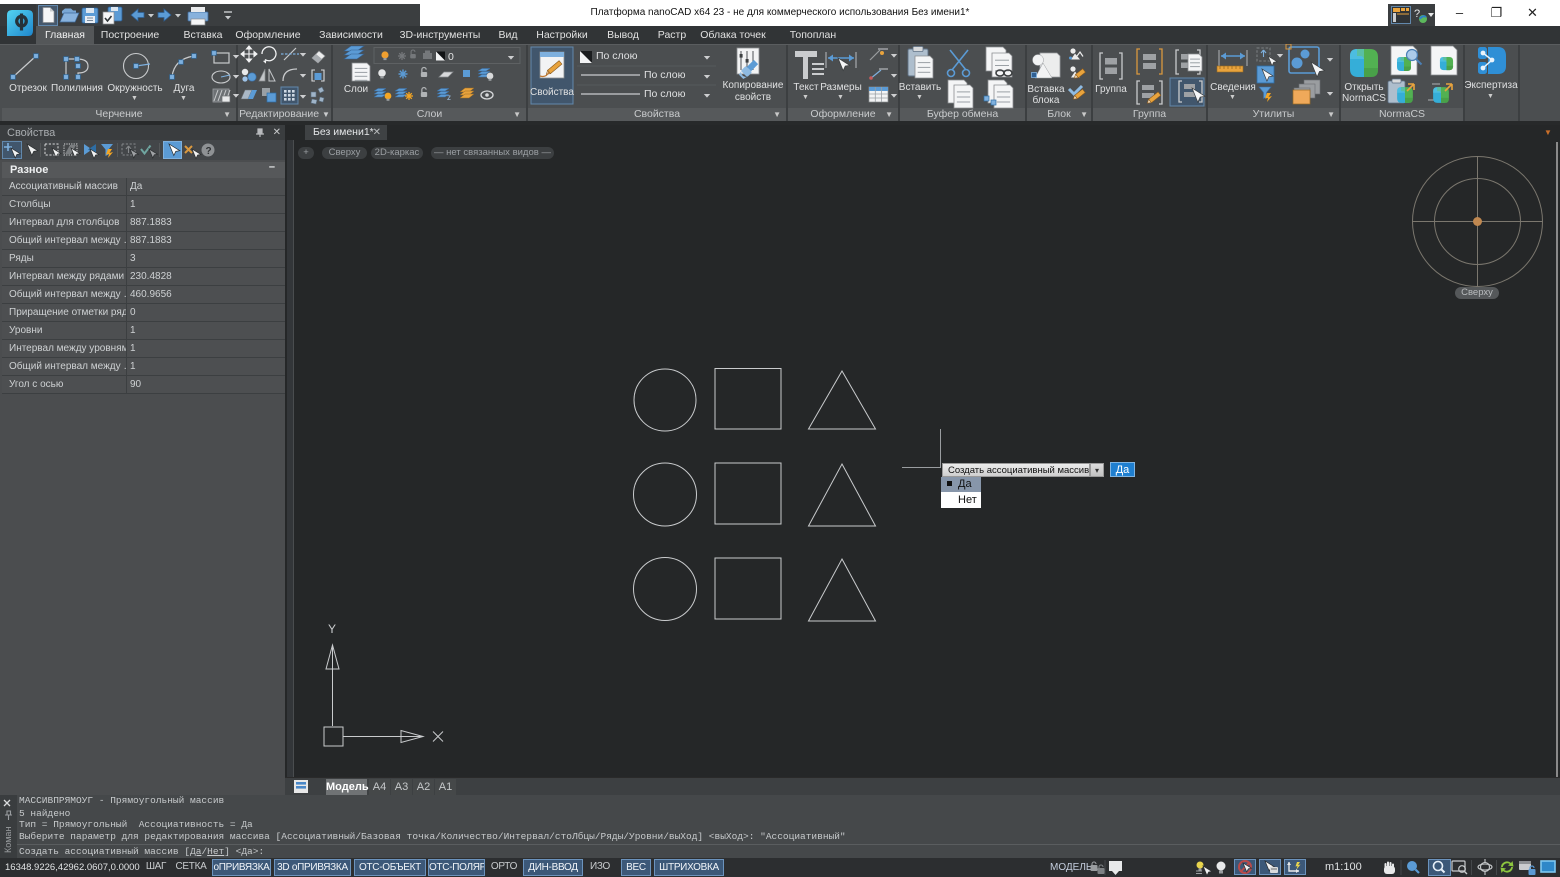 The image size is (1560, 877). Describe the element at coordinates (449, 97) in the screenshot. I see `svg-text: z` at that location.